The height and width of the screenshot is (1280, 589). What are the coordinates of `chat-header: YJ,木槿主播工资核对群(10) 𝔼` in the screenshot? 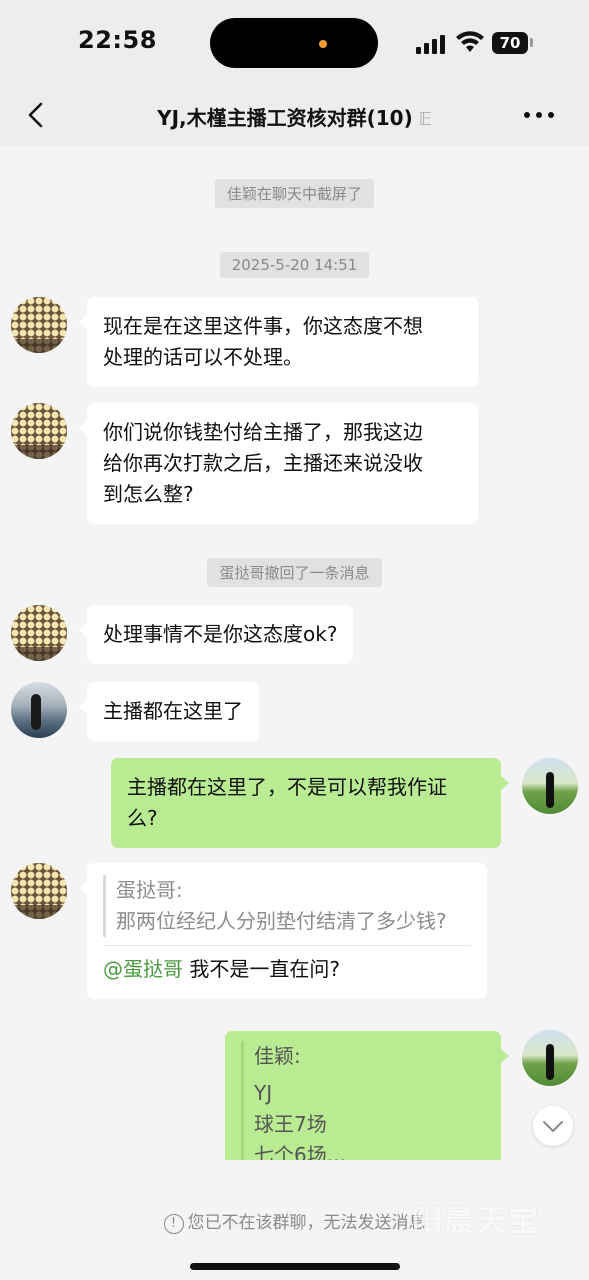 It's located at (294, 116).